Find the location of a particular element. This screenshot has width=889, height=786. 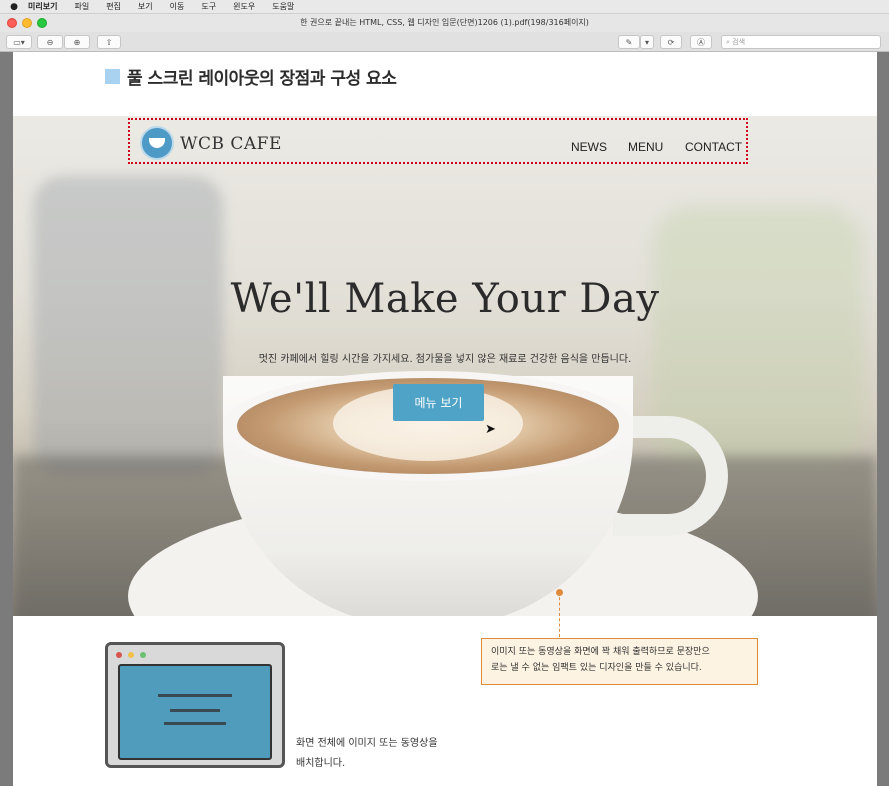

heading-text: 풀 스크린 레이아웃의 장점과 구성 요소 is located at coordinates (262, 79).